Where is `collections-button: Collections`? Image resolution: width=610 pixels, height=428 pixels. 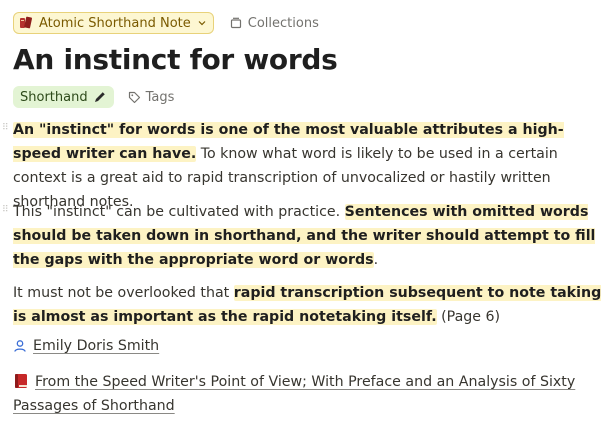
collections-button: Collections is located at coordinates (274, 23).